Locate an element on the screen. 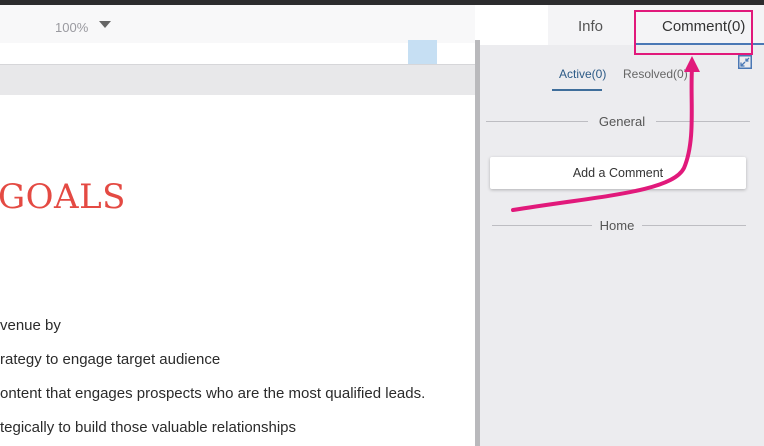 The height and width of the screenshot is (446, 764). add-comment-button: Add a Comment is located at coordinates (618, 173).